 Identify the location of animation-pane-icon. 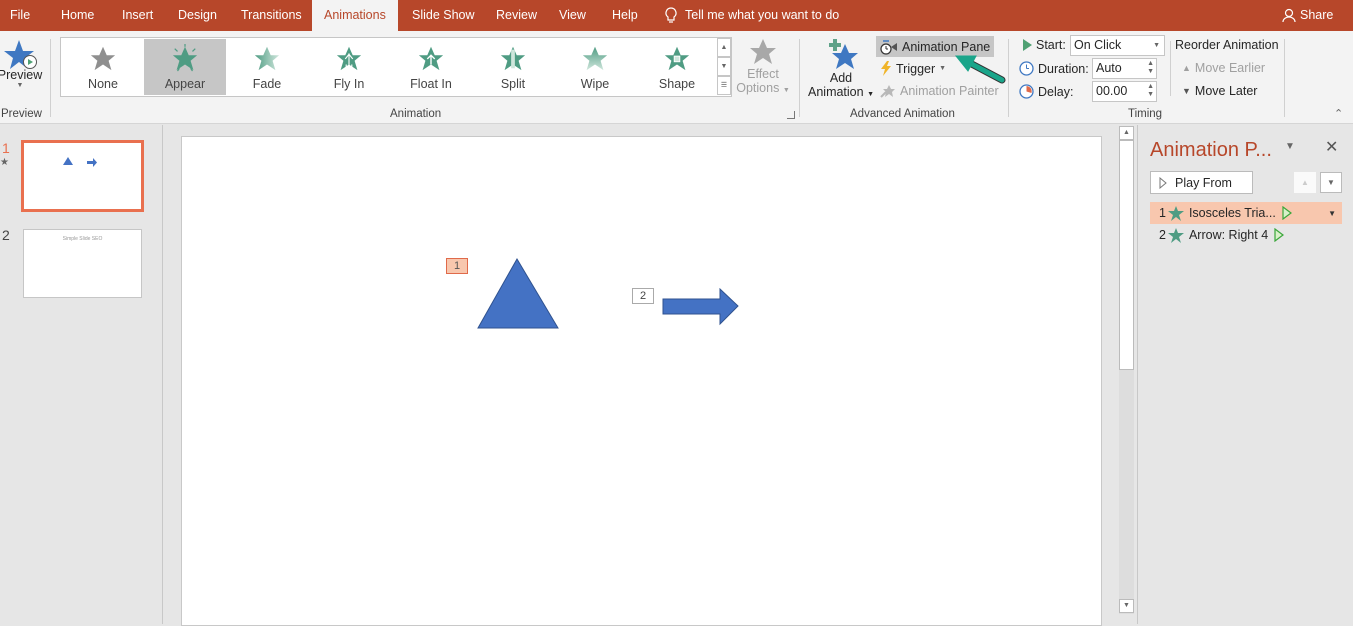
(888, 47).